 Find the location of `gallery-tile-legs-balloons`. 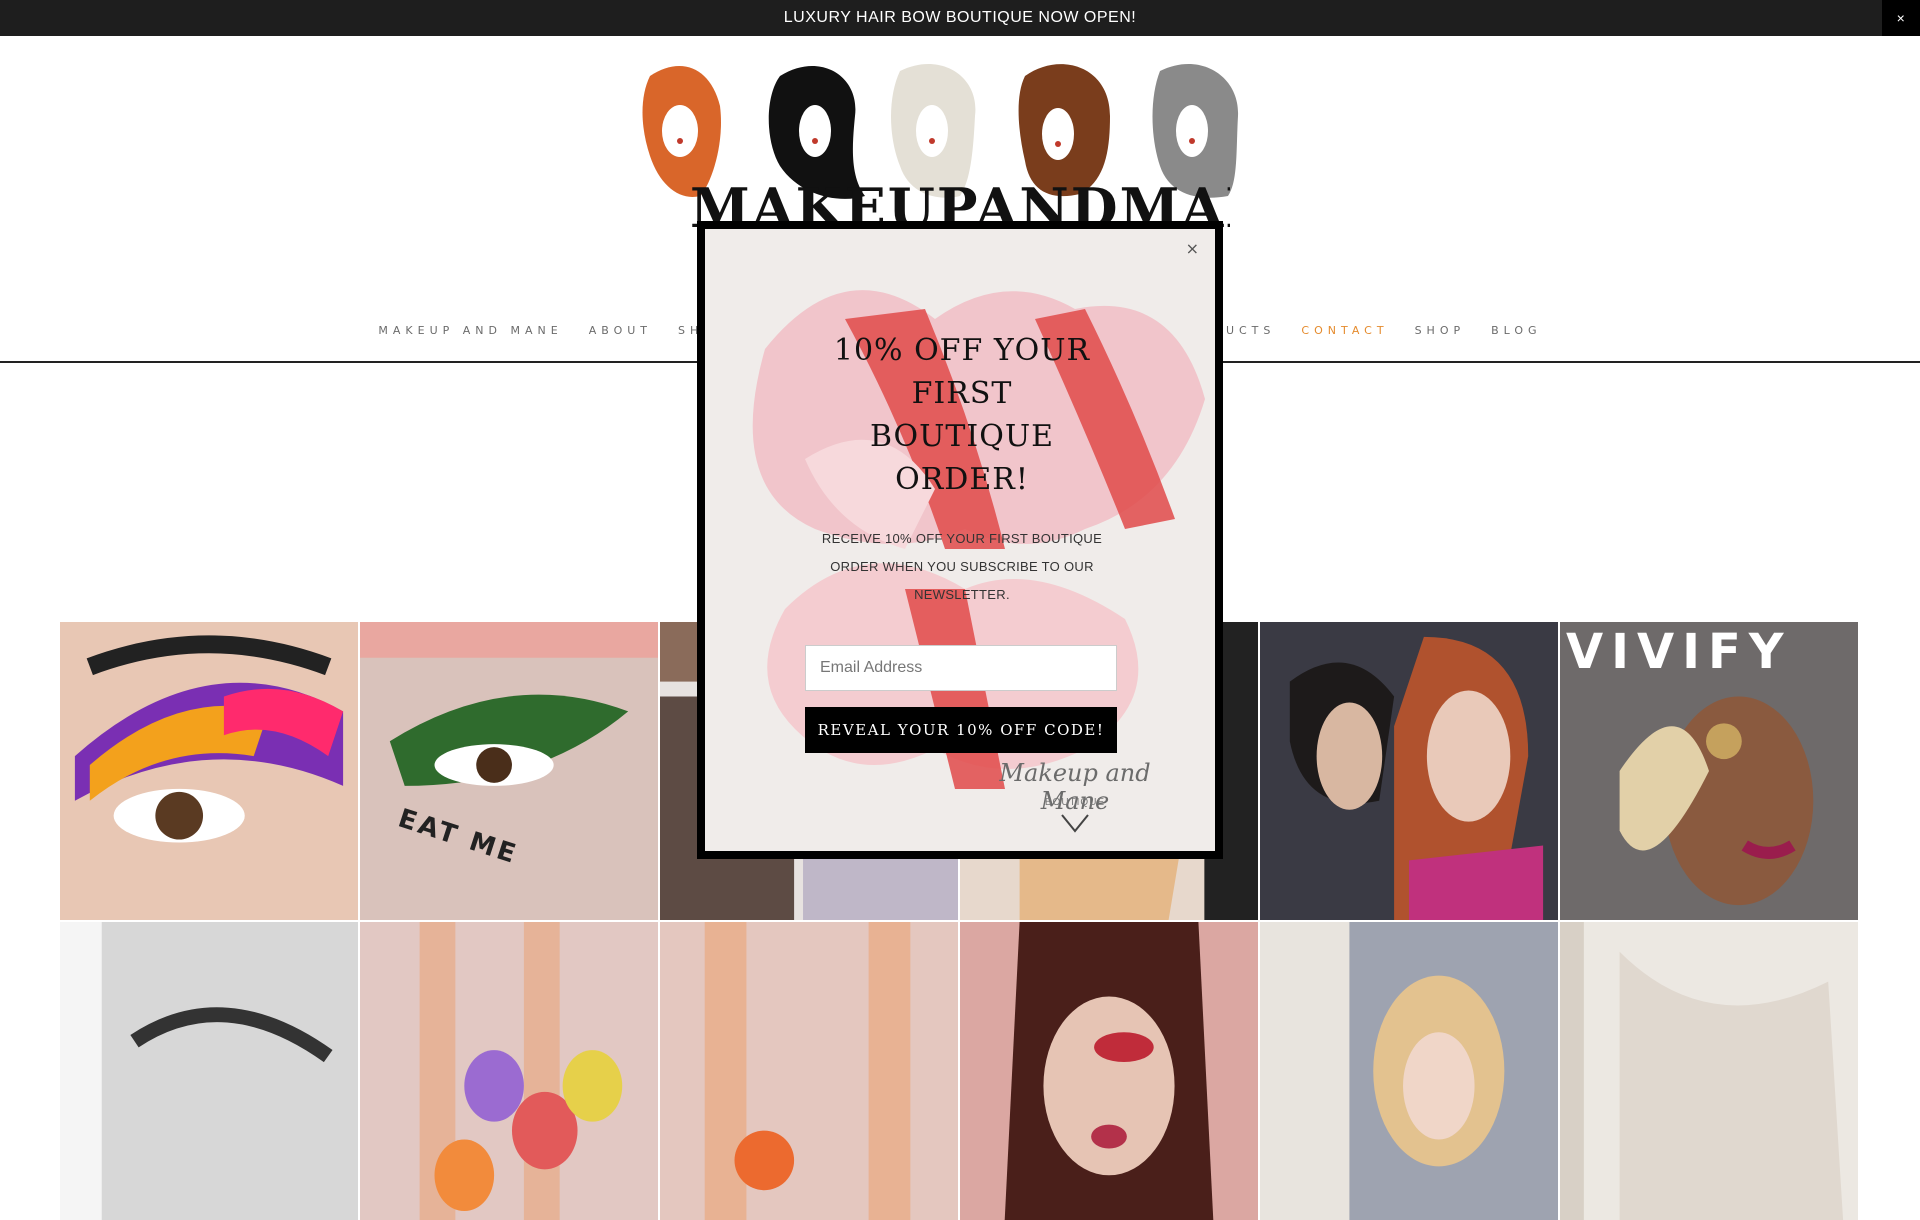

gallery-tile-legs-balloons is located at coordinates (509, 1071).